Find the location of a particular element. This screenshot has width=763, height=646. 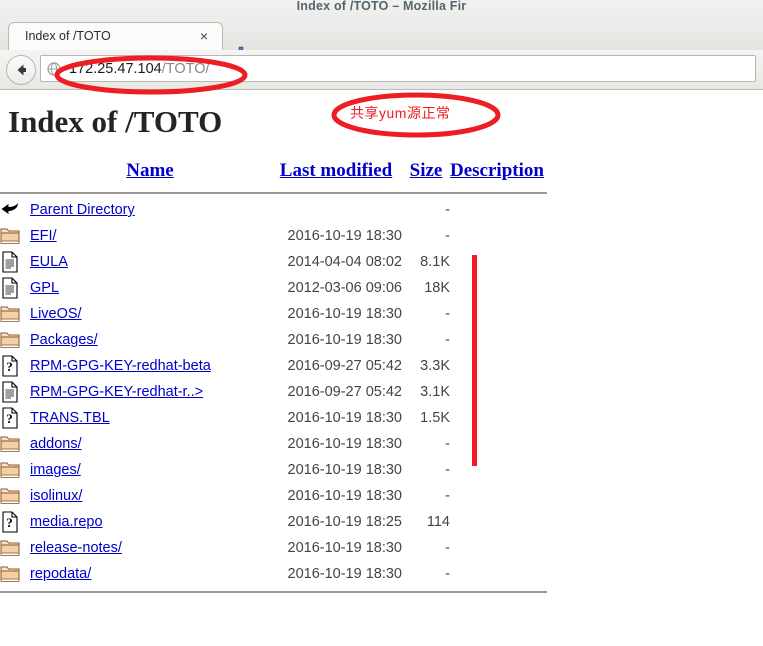

globe-icon is located at coordinates (54, 69).